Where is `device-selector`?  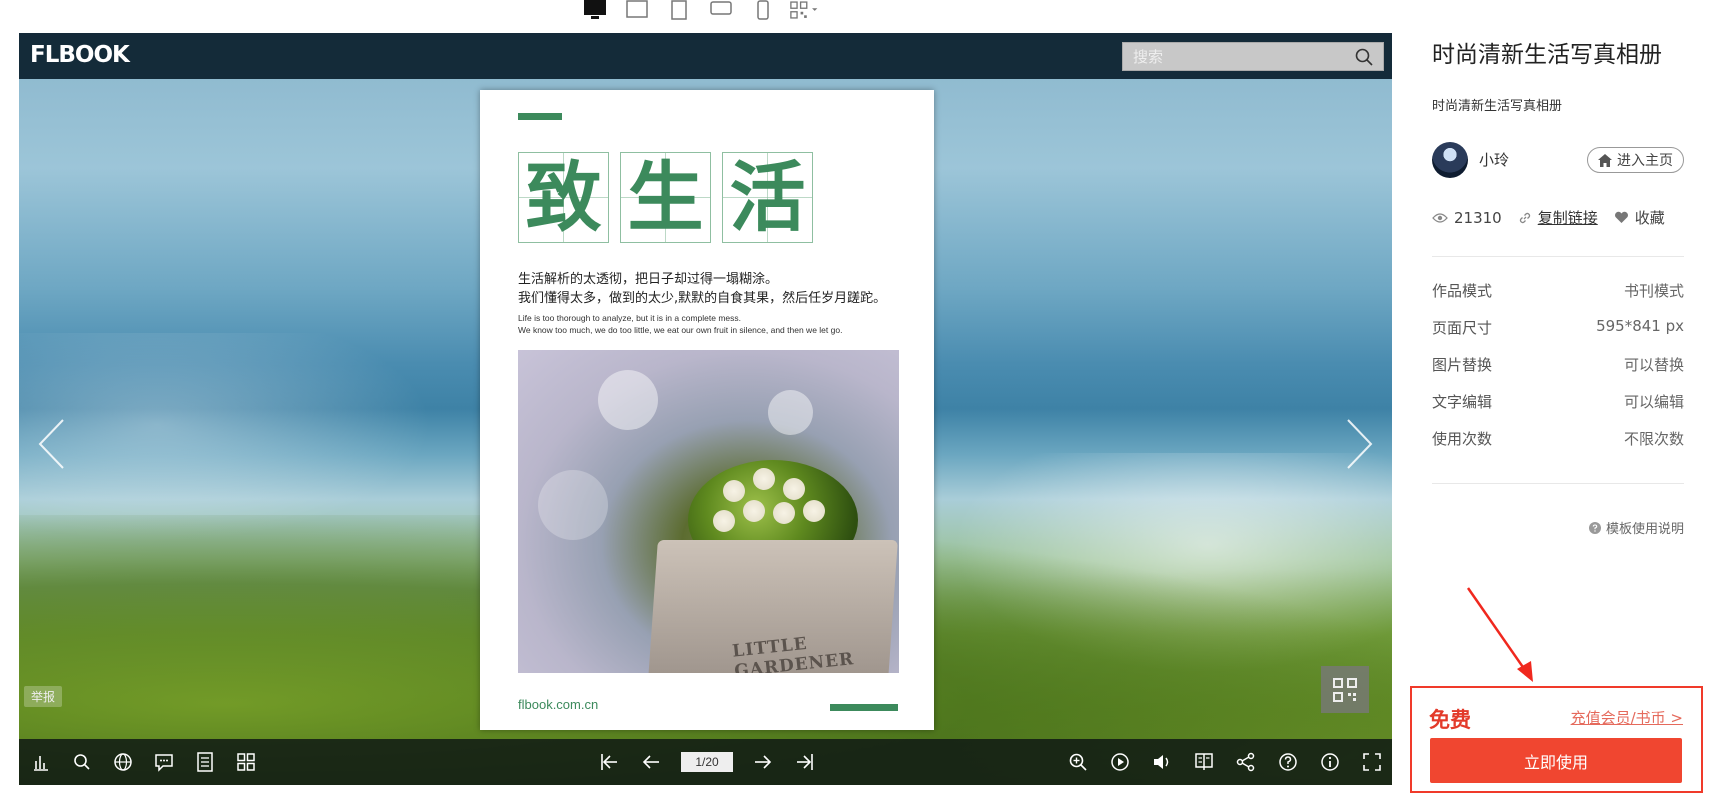 device-selector is located at coordinates (700, 14).